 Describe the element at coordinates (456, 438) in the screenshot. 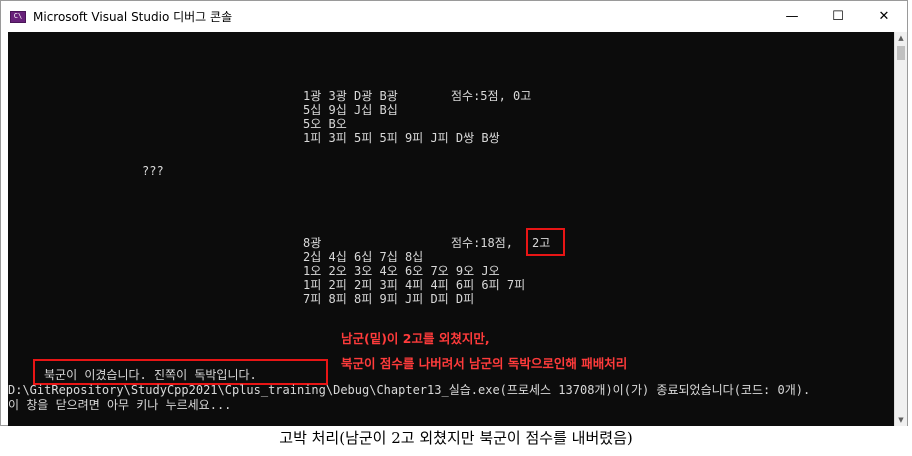

I see `figure-caption: 고박 처리(남군이 2고 외쳤지만 북군이 점수를 내버렸음)` at that location.